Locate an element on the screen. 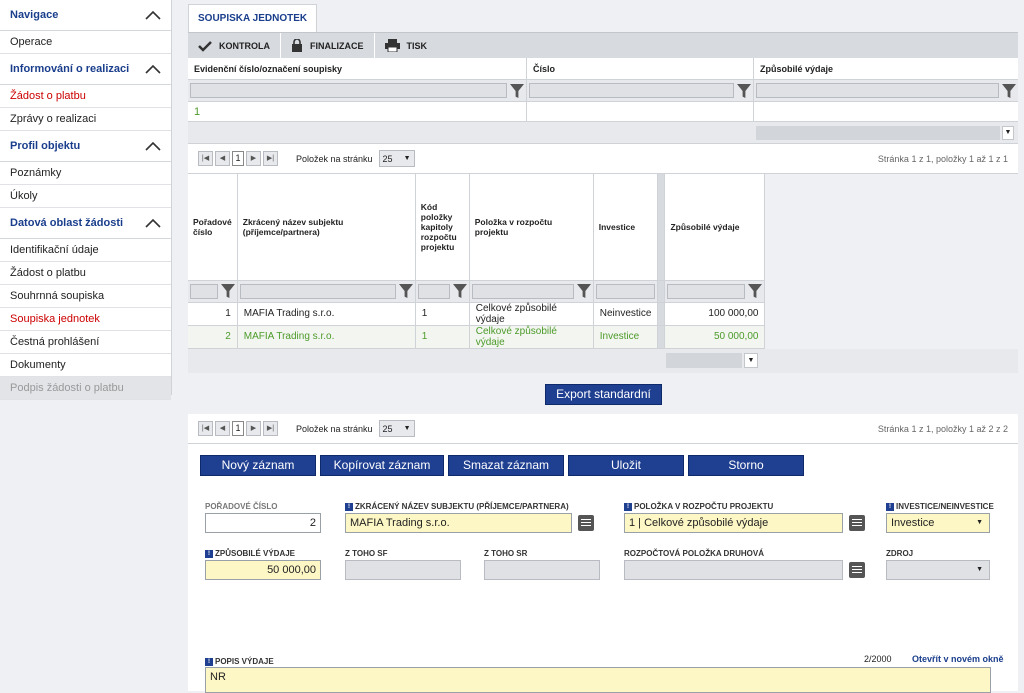 Image resolution: width=1024 pixels, height=693 pixels. grid1-scrollbar: ▼ is located at coordinates (603, 133).